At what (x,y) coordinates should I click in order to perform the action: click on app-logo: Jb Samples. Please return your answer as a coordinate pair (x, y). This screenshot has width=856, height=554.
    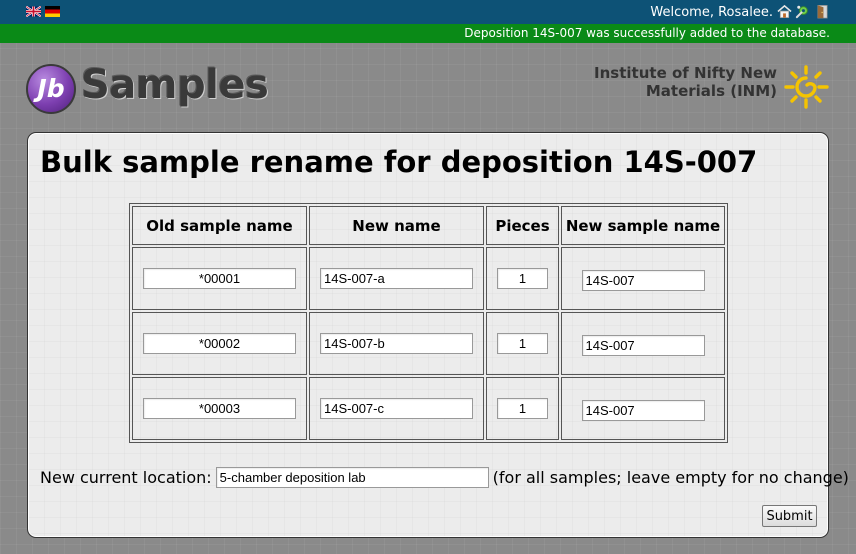
    Looking at the image, I should click on (156, 89).